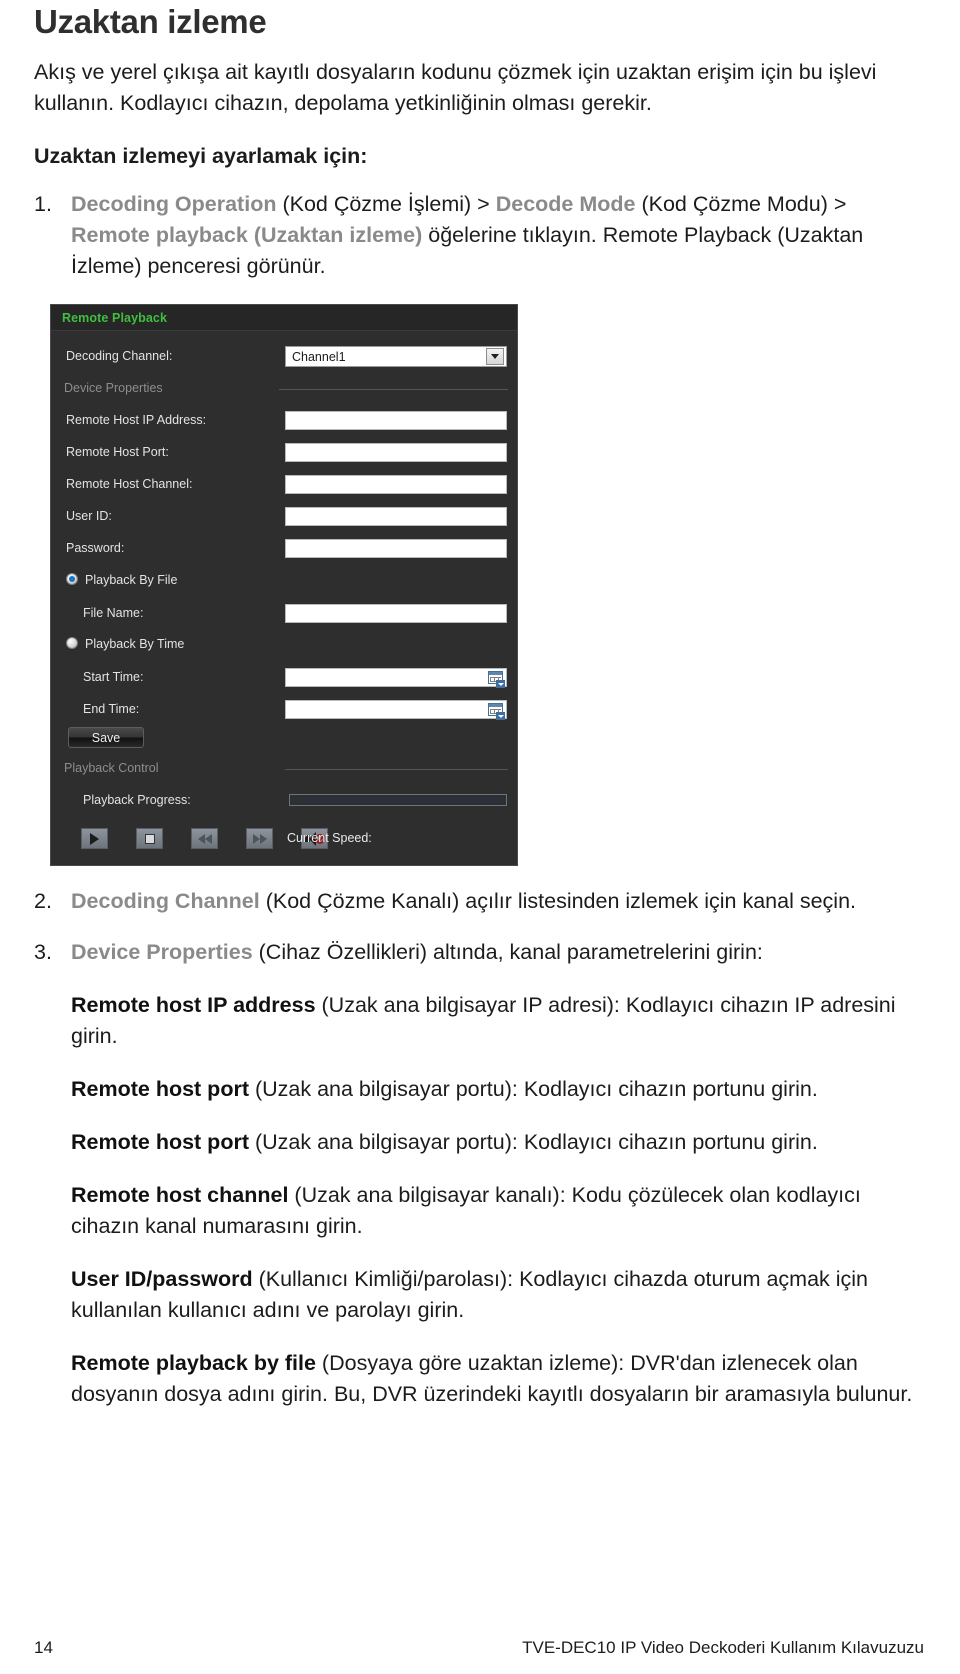  I want to click on chevron-down-icon, so click(495, 357).